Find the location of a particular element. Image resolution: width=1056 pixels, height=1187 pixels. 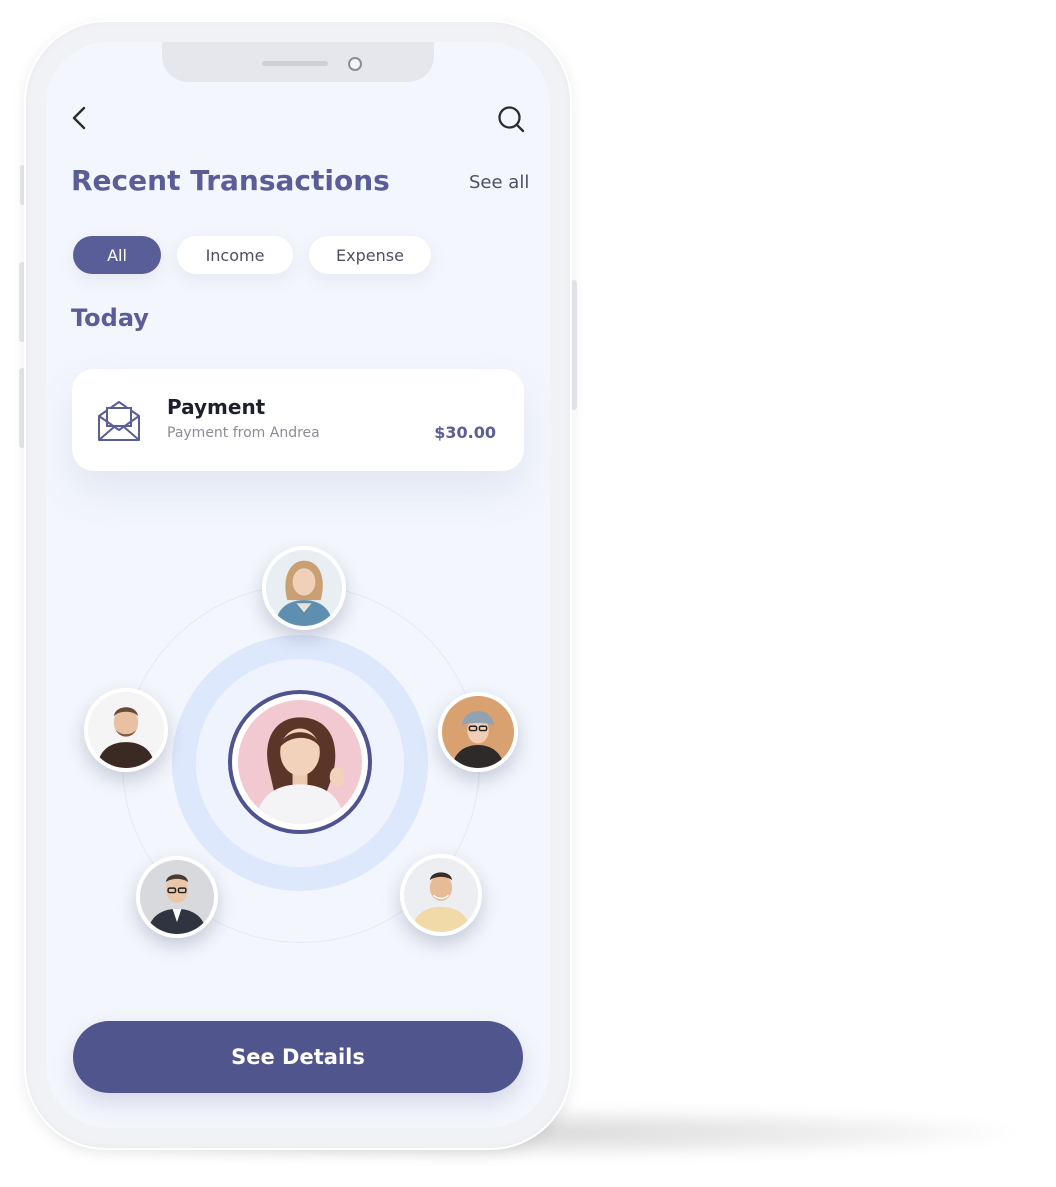

front-camera is located at coordinates (355, 64).